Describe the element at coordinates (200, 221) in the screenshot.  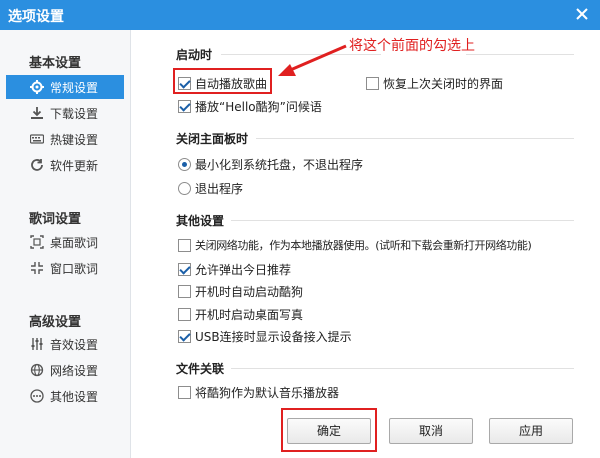
I see `section-title-other: 其他设置` at that location.